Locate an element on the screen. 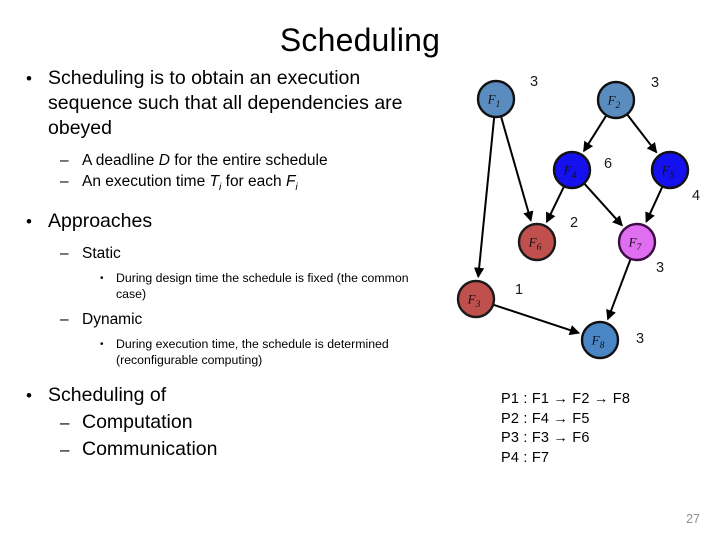 The width and height of the screenshot is (720, 540). schedule-line-p2: P2 : F4 → F5 is located at coordinates (545, 418).